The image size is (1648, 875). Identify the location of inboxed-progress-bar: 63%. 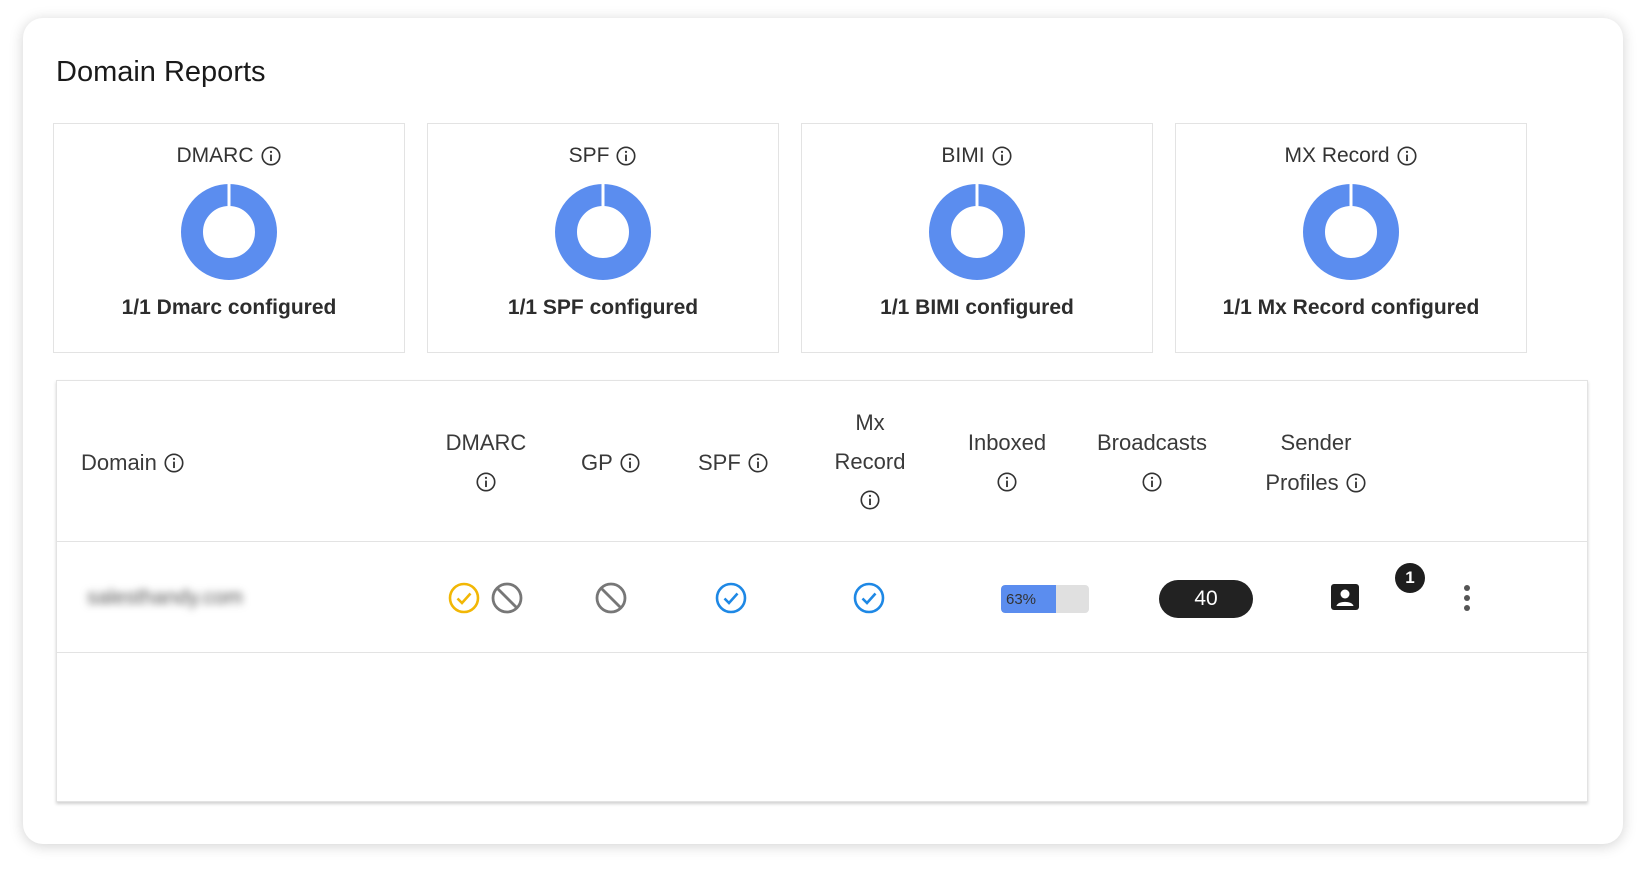
(1045, 599).